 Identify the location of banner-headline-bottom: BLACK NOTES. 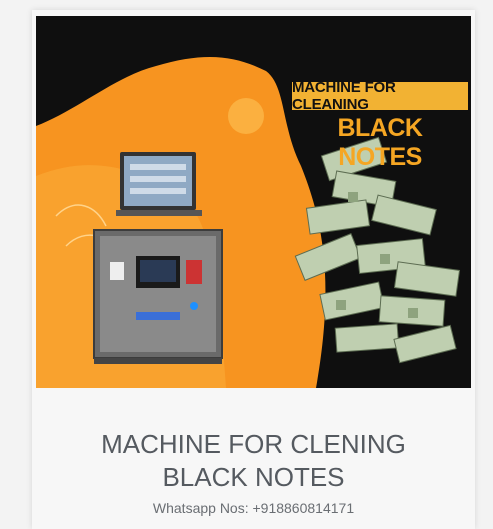
(380, 142).